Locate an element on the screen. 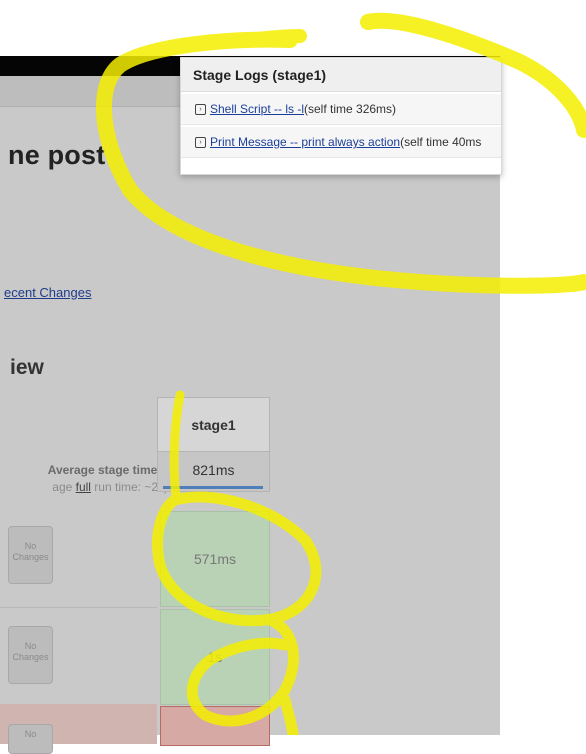 The width and height of the screenshot is (586, 754). full-run-link: full is located at coordinates (83, 487).